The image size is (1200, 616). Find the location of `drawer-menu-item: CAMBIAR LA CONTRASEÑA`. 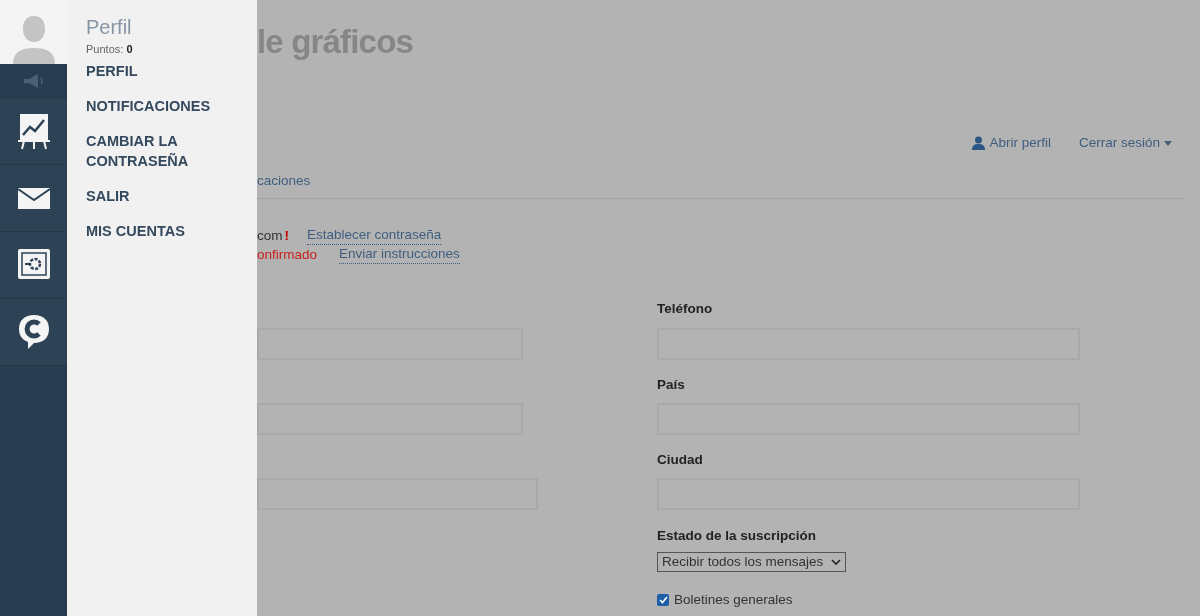

drawer-menu-item: CAMBIAR LA CONTRASEÑA is located at coordinates (161, 150).